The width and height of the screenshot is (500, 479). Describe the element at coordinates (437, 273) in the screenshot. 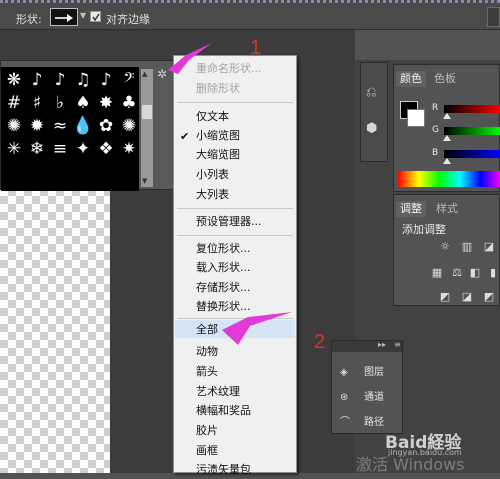

I see `vibrance-icon: ▦` at that location.